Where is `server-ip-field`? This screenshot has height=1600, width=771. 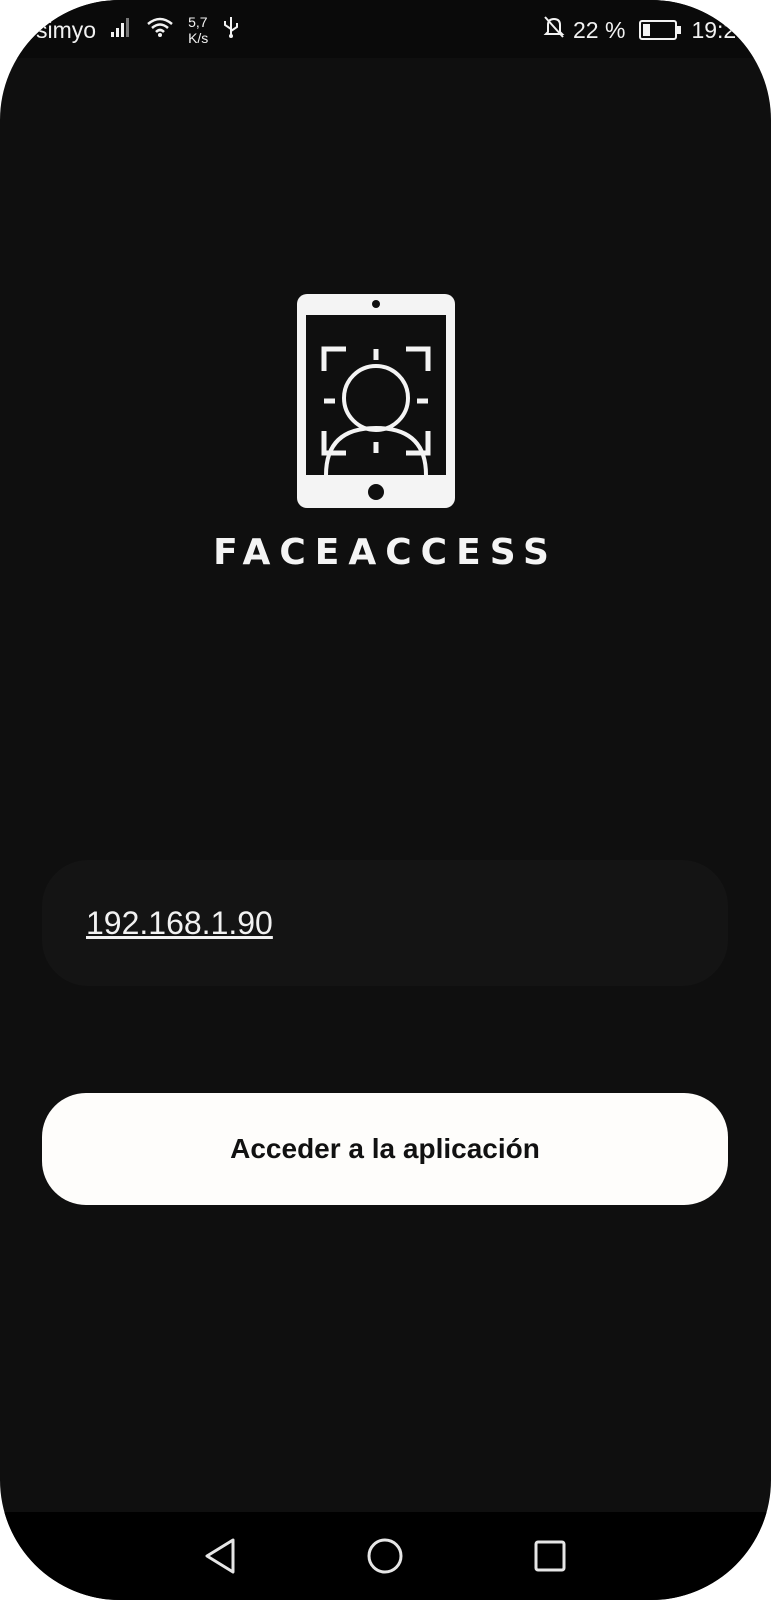
server-ip-field is located at coordinates (385, 923).